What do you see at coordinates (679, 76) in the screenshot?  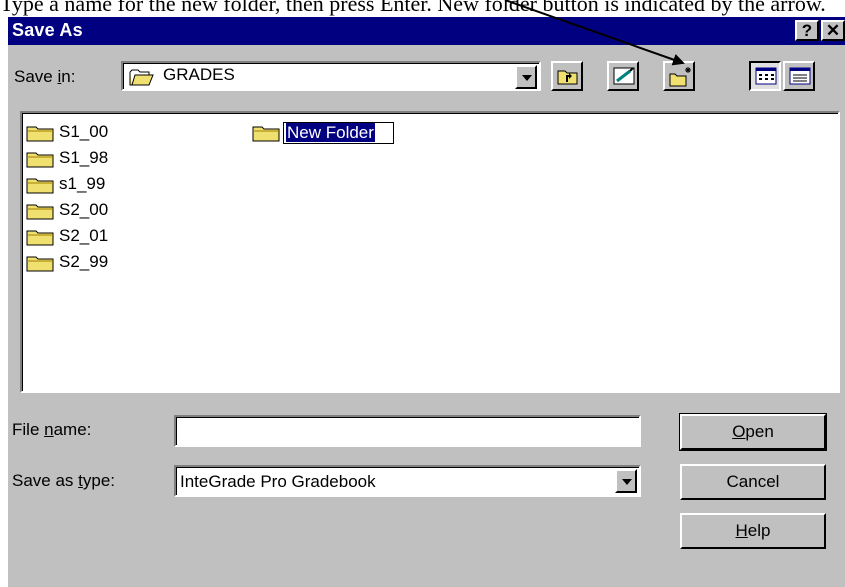 I see `new-folder-button` at bounding box center [679, 76].